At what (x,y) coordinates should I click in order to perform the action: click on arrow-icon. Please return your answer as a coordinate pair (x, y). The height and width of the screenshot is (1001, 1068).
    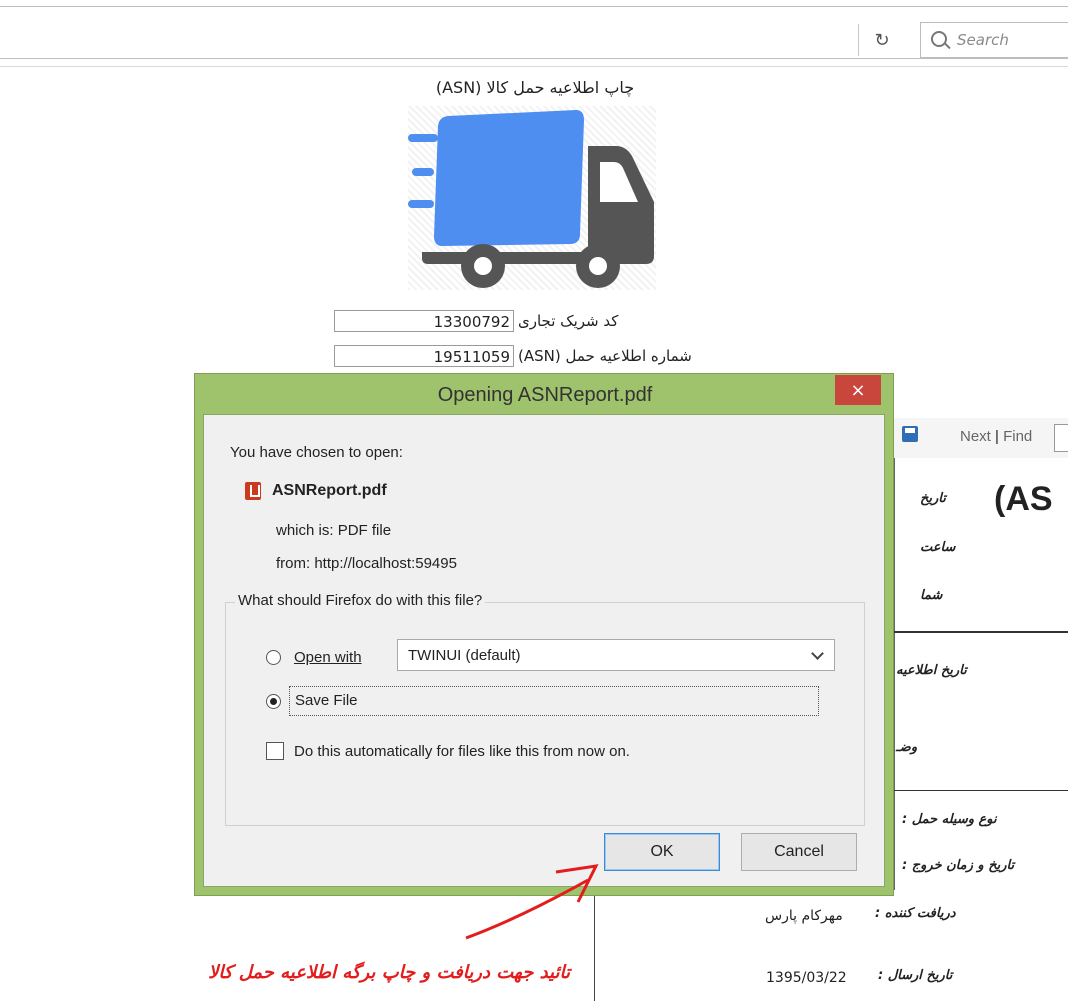
    Looking at the image, I should click on (532, 902).